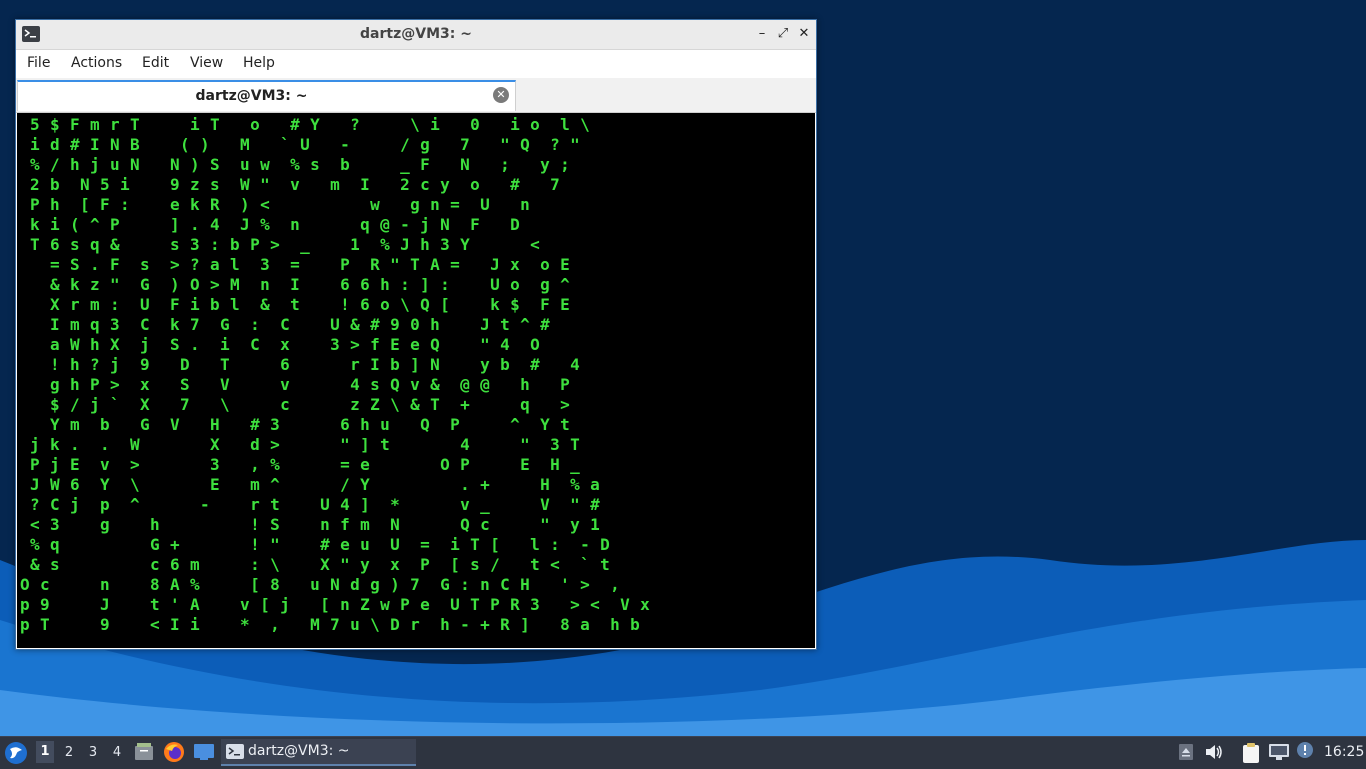  Describe the element at coordinates (804, 34) in the screenshot. I see `close-button: ✕` at that location.